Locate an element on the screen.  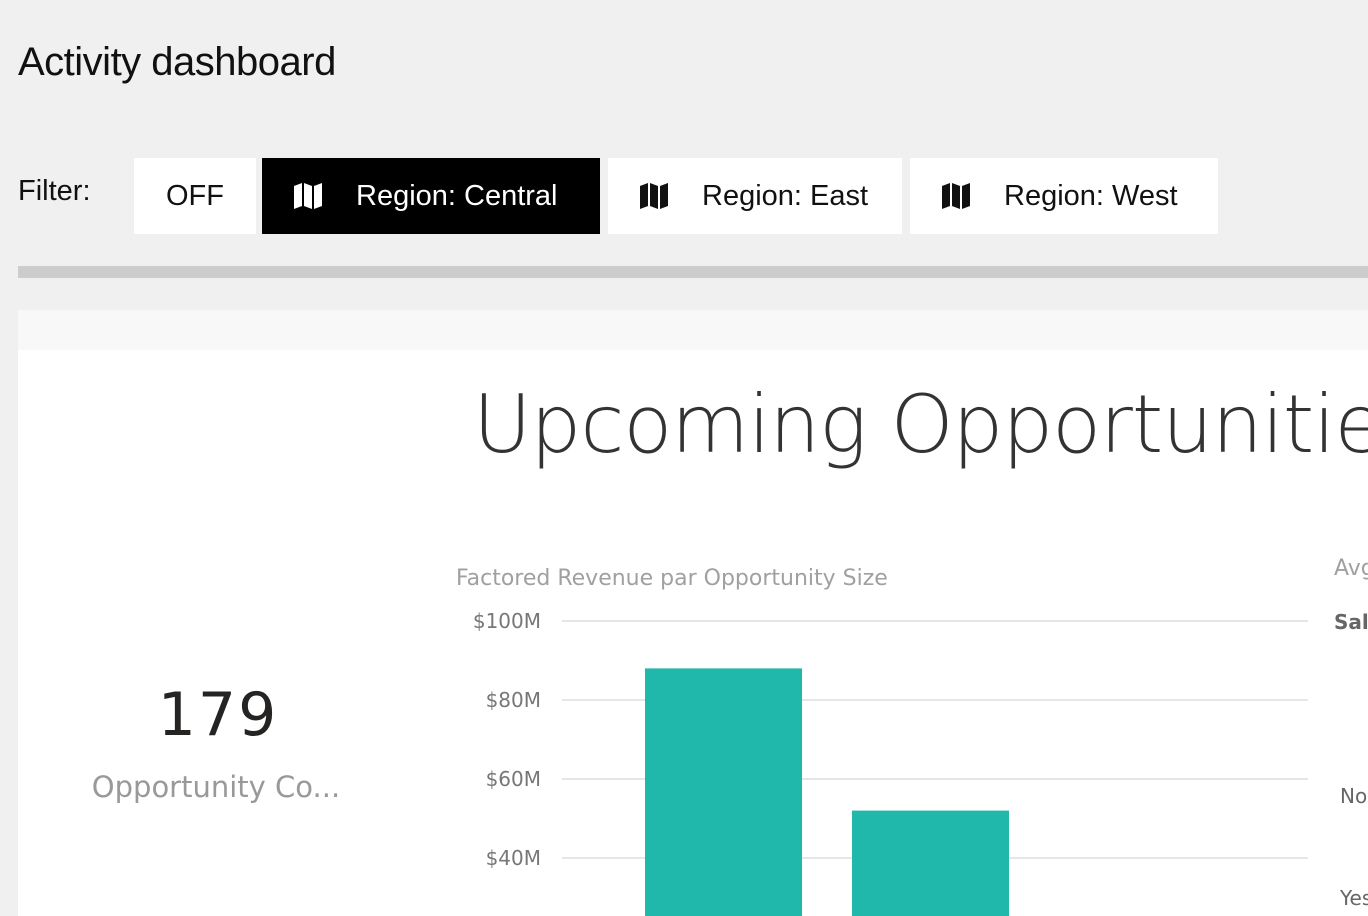
filter-off-label: OFF is located at coordinates (195, 195).